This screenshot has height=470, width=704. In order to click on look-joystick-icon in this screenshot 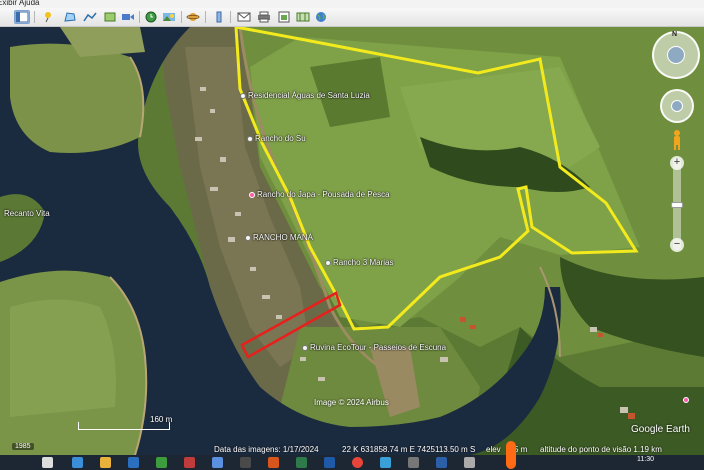, I will do `click(677, 106)`.